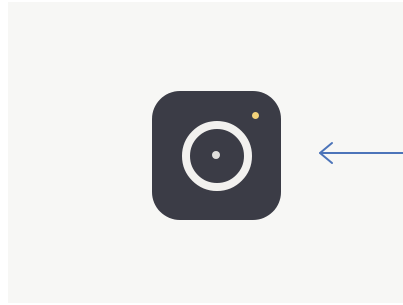 The width and height of the screenshot is (403, 305). Describe the element at coordinates (255, 115) in the screenshot. I see `flash-indicator-dot` at that location.